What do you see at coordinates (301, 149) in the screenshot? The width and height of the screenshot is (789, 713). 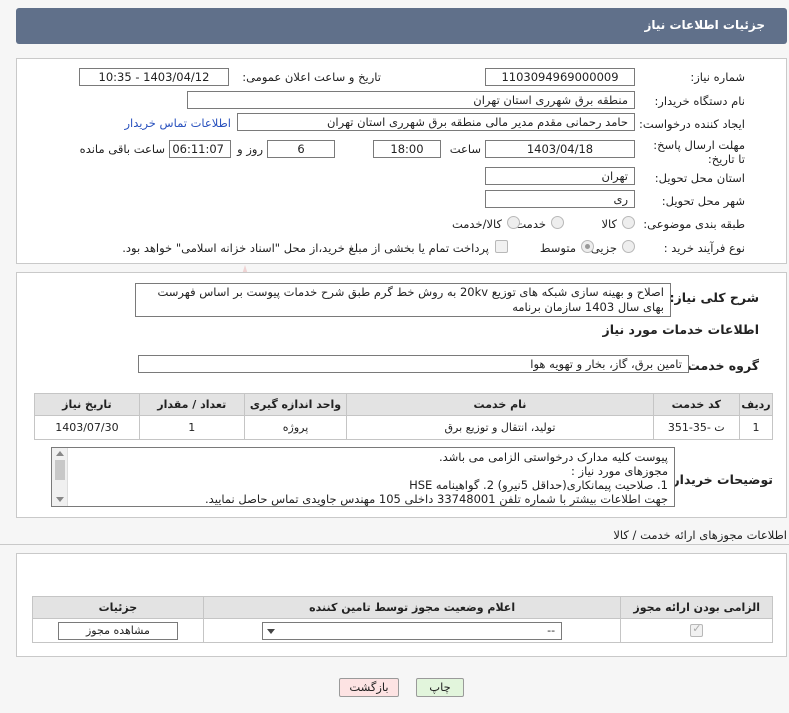 I see `remaining-days-field: 6` at bounding box center [301, 149].